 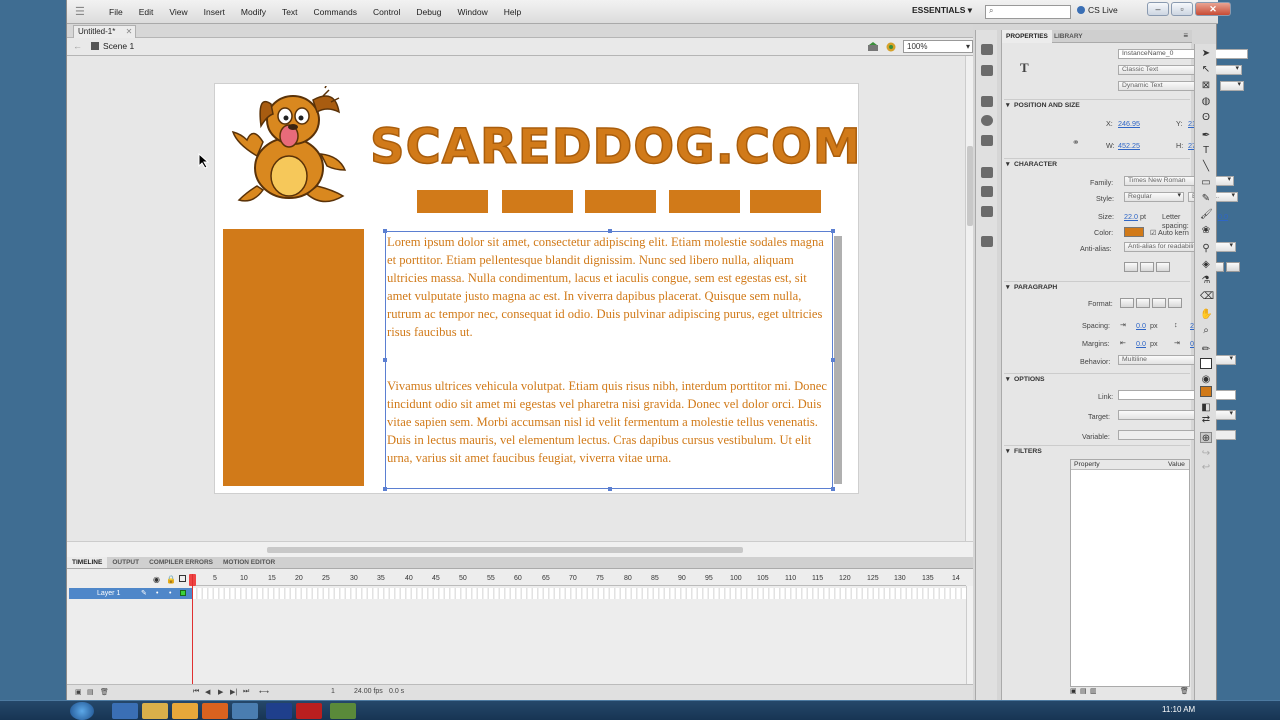 I want to click on behavior-select: Multiline, so click(x=1177, y=360).